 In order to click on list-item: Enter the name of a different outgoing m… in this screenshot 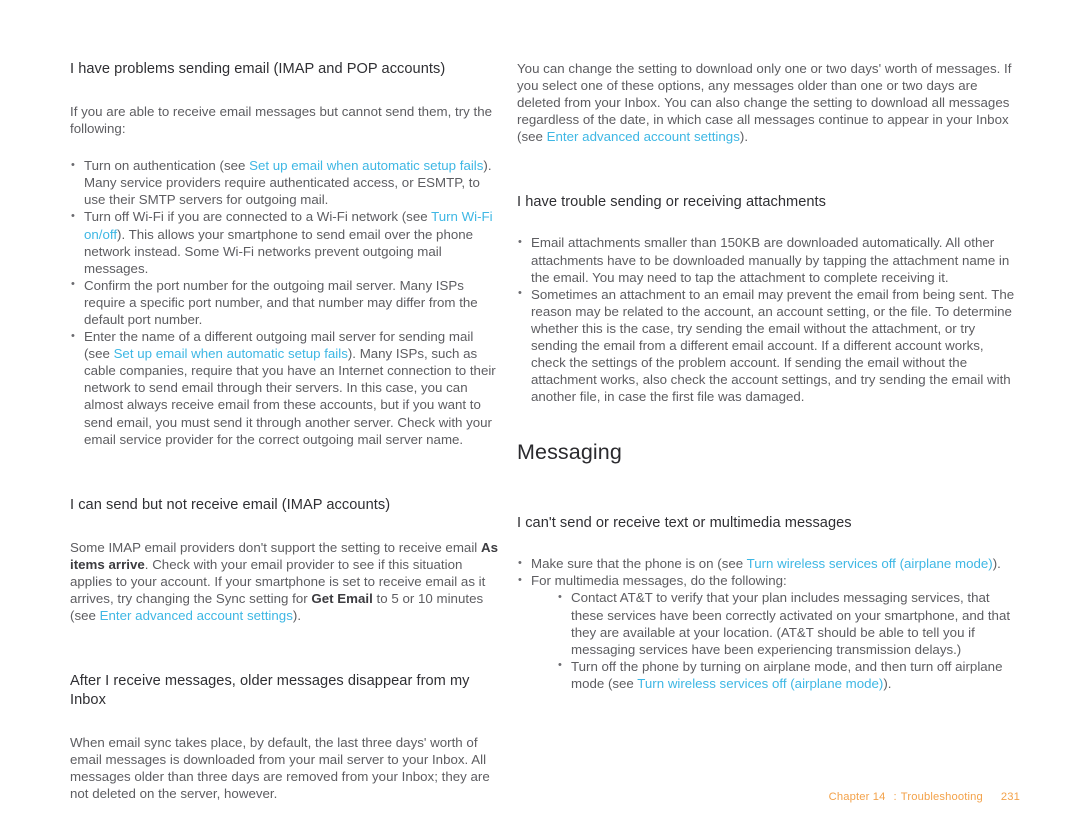, I will do `click(285, 388)`.